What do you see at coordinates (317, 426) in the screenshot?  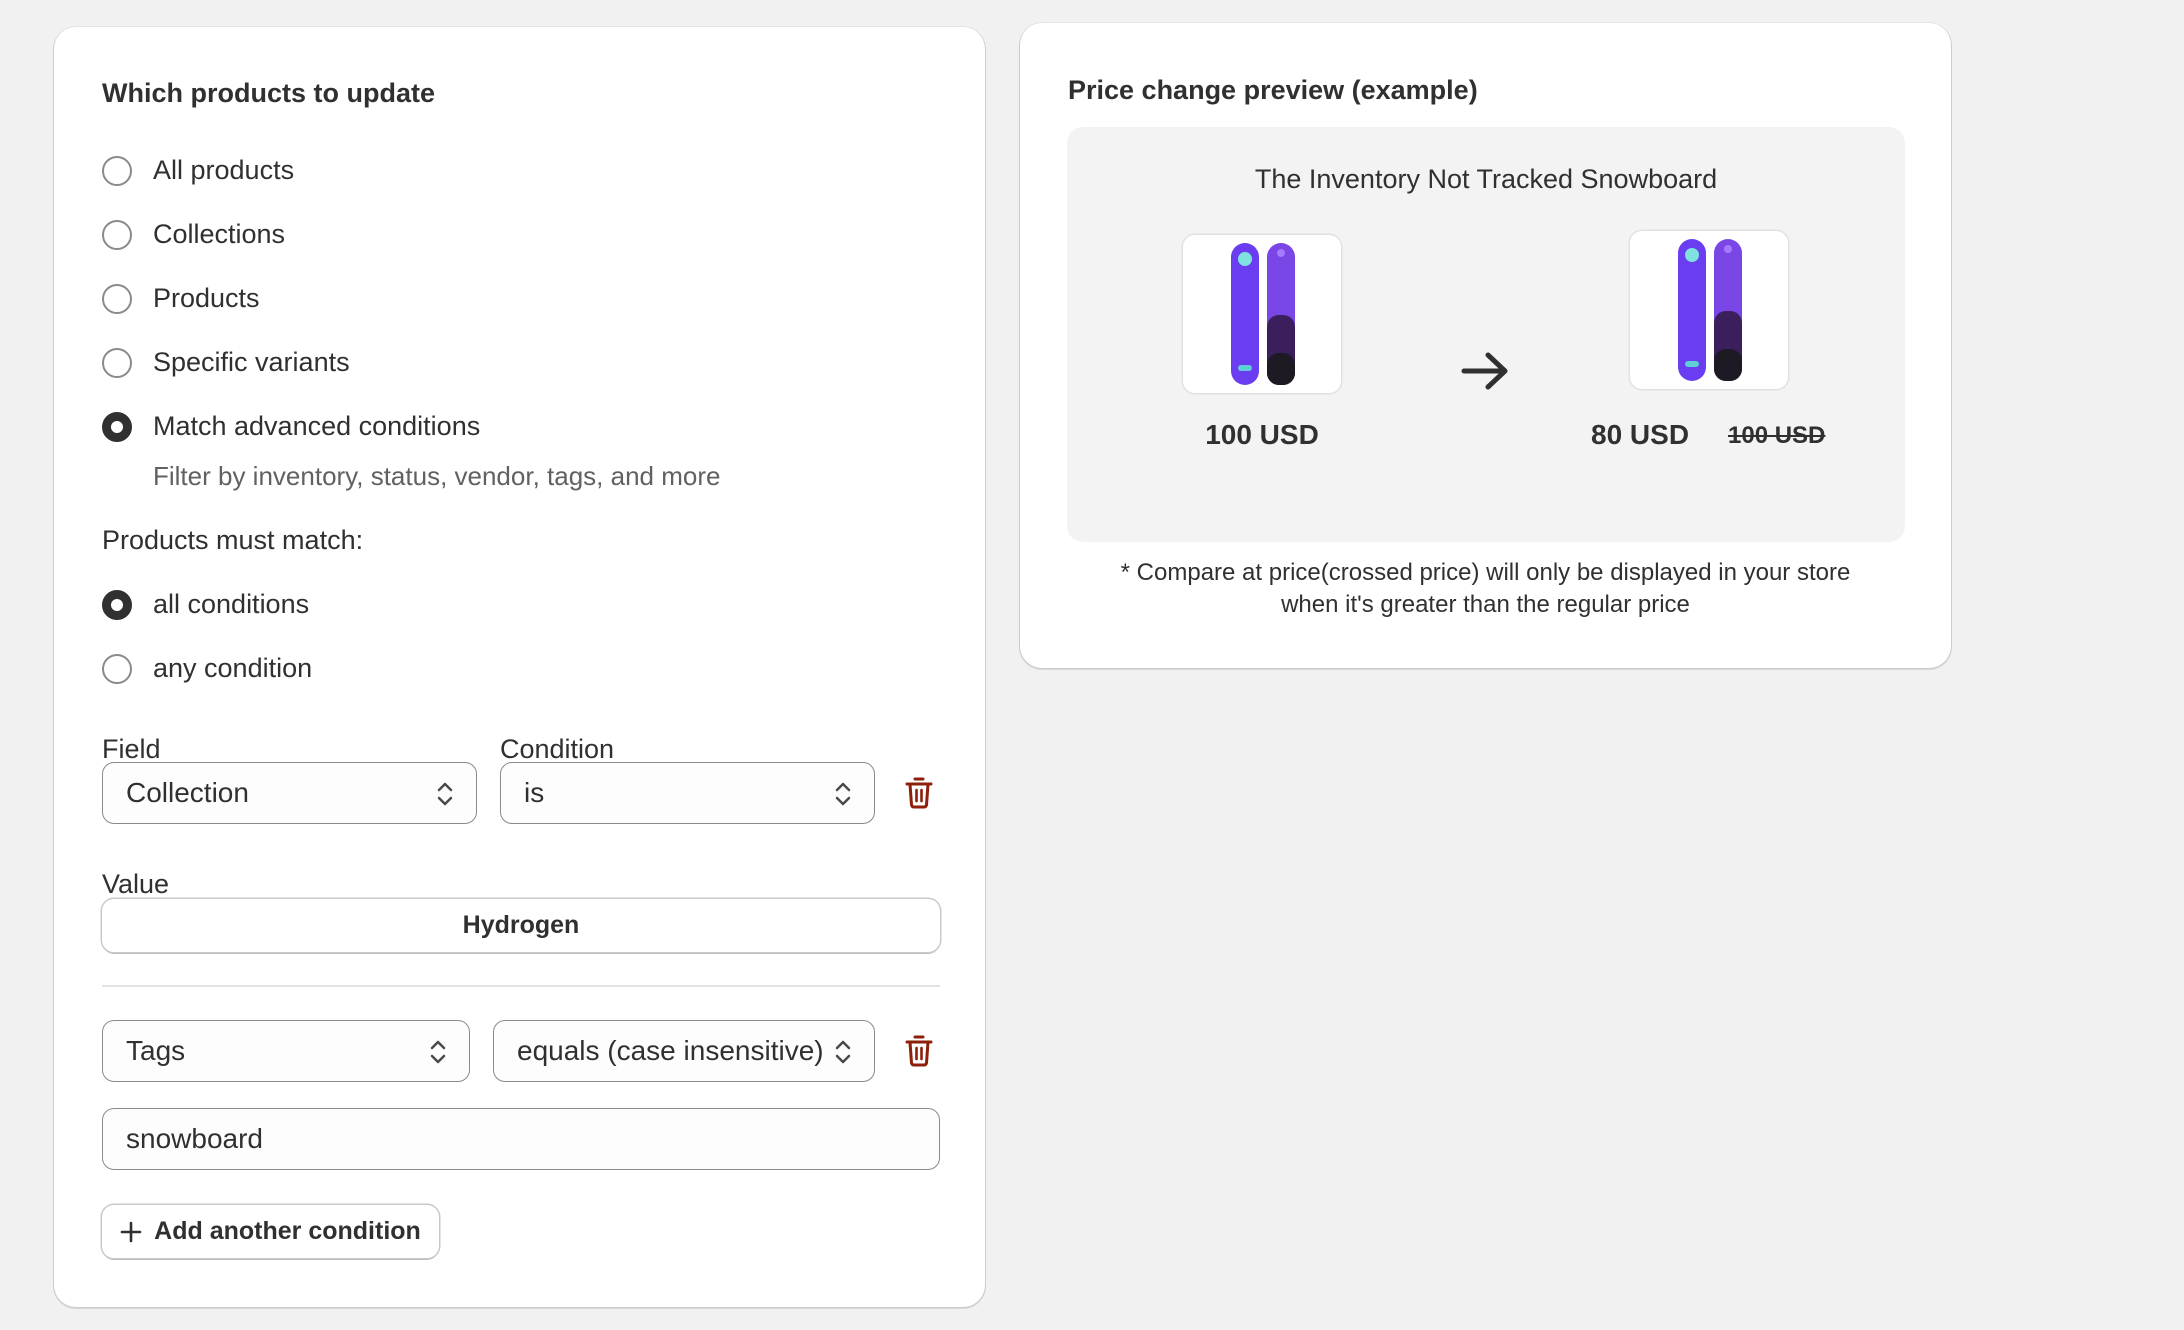 I see `radio-label: Match advanced conditions` at bounding box center [317, 426].